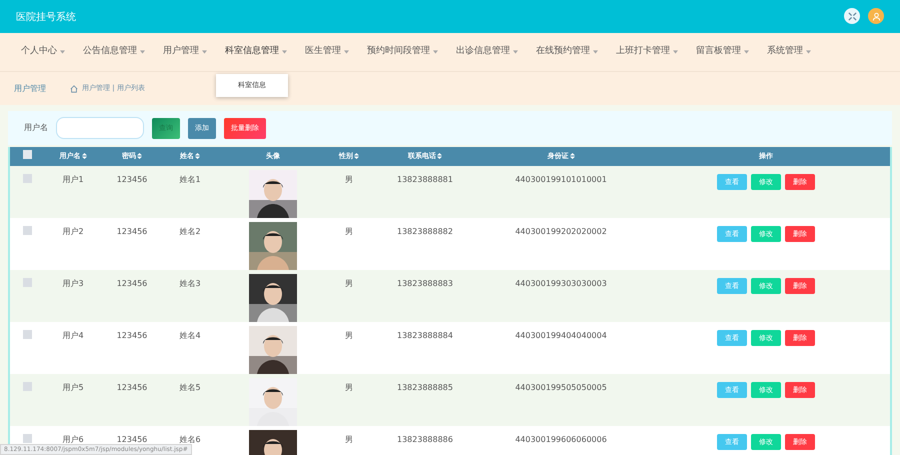  I want to click on nav-menu-item: 科室信息管理, so click(256, 52).